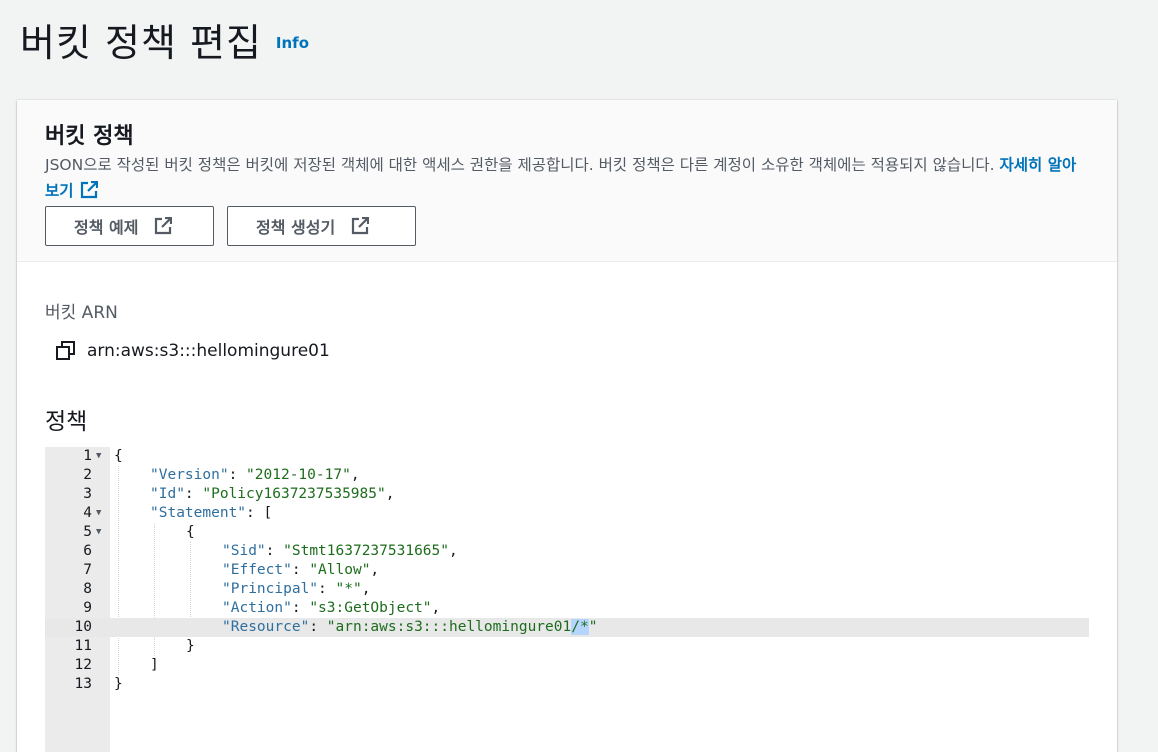 This screenshot has width=1158, height=752. Describe the element at coordinates (87, 551) in the screenshot. I see `line-number: 6` at that location.